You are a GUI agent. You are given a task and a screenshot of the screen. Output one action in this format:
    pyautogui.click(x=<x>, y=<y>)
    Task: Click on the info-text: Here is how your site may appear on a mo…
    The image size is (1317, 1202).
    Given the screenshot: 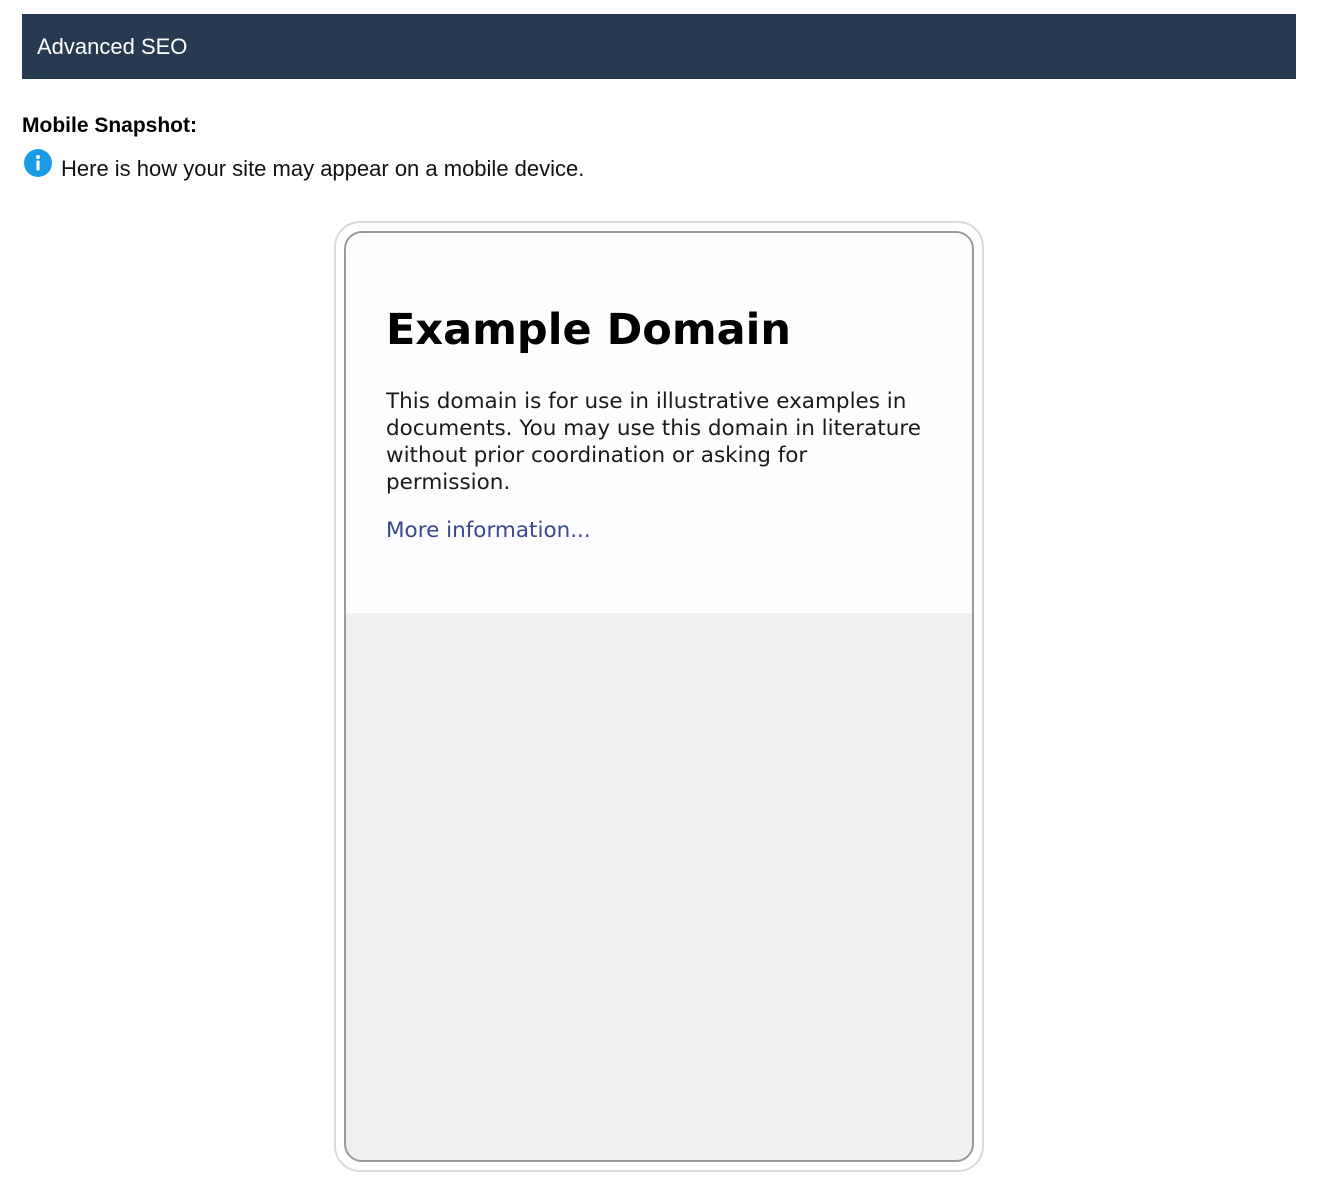 What is the action you would take?
    pyautogui.click(x=323, y=168)
    